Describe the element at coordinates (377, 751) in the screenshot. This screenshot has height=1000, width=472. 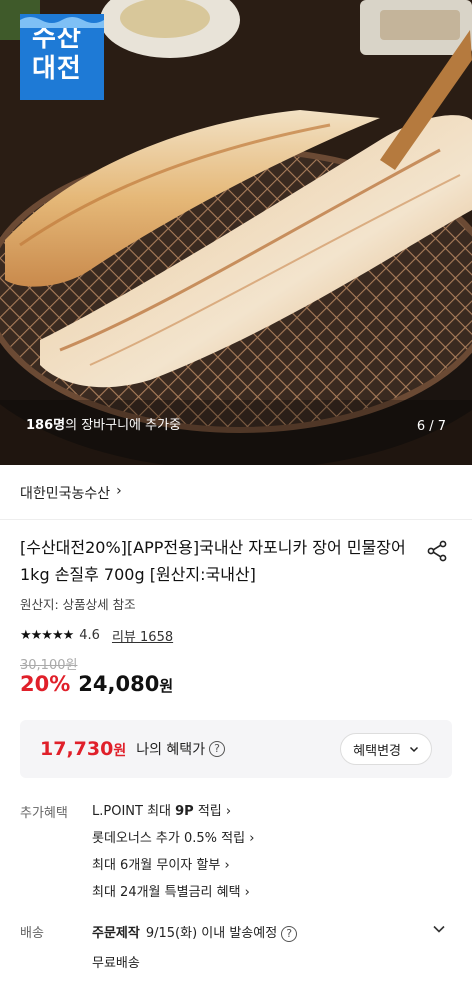
I see `change-benefit-label: 혜택변경` at that location.